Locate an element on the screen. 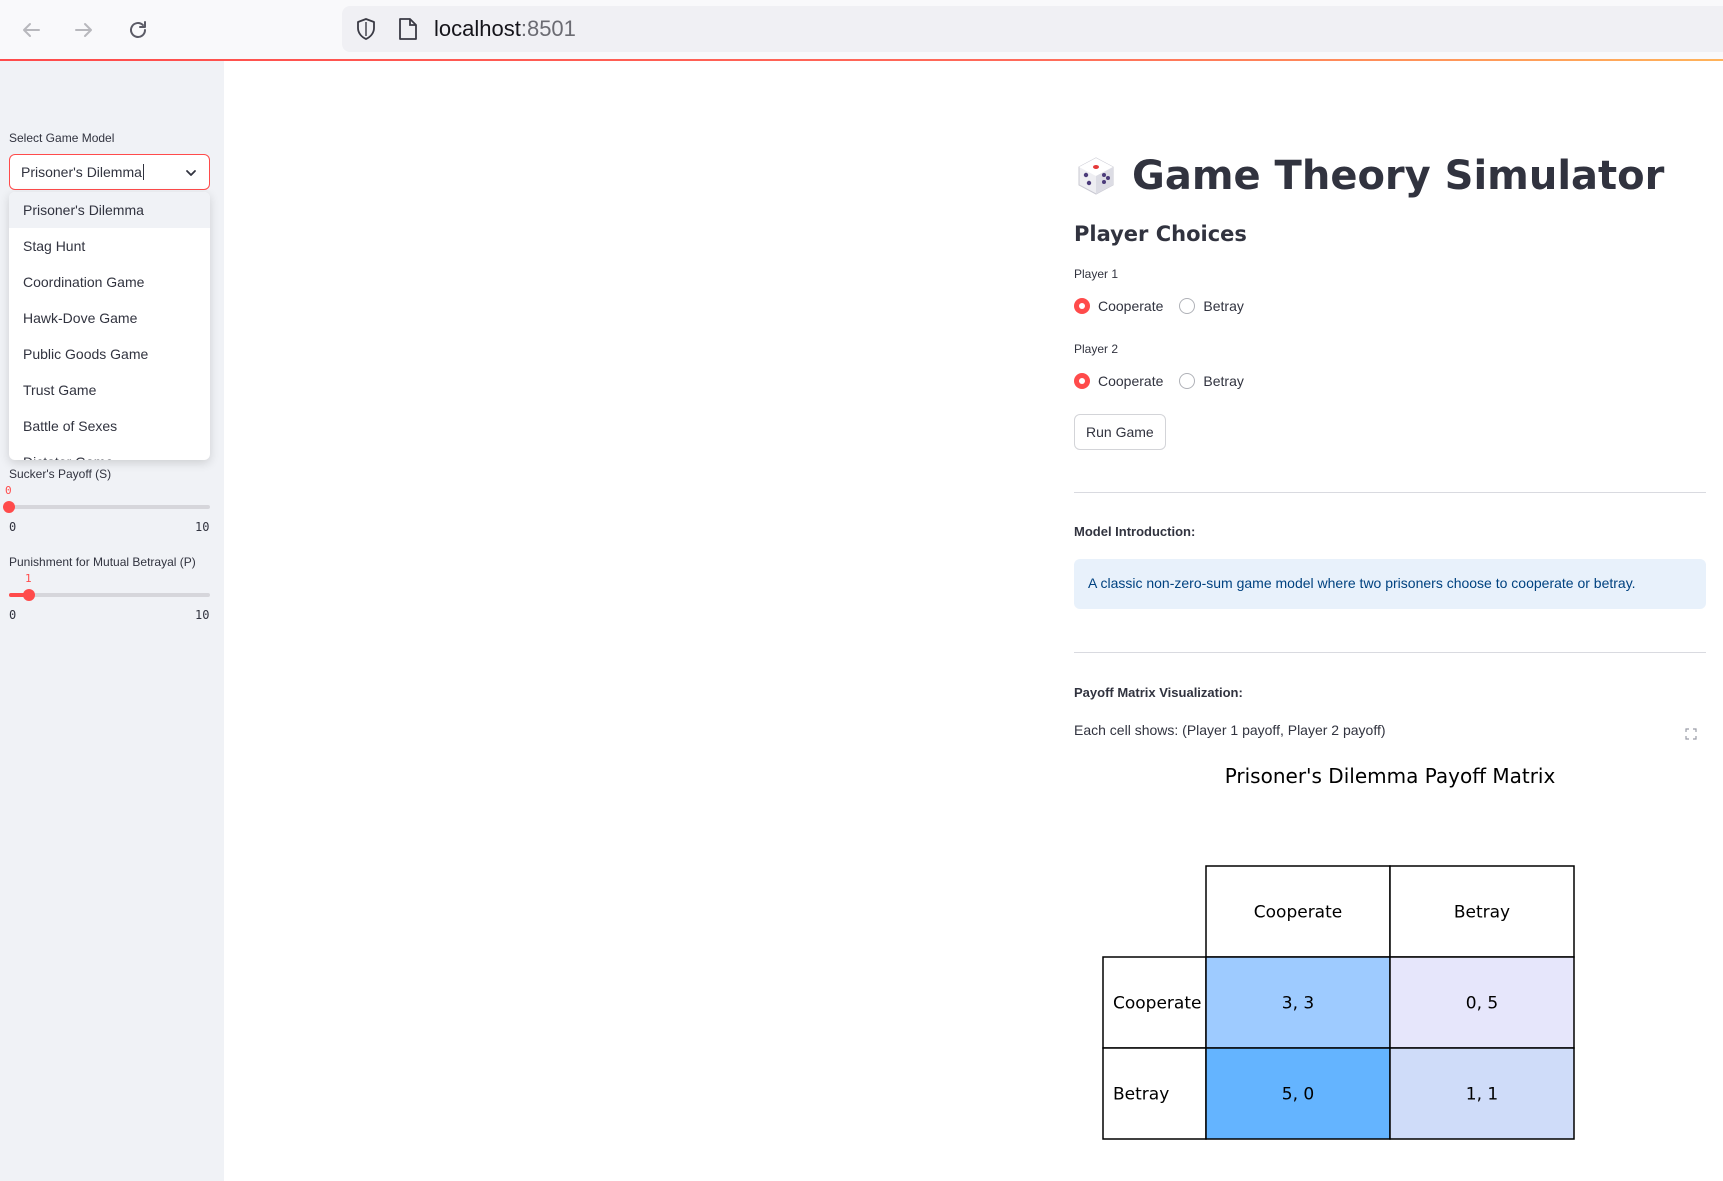 This screenshot has width=1723, height=1181. loading-line is located at coordinates (861, 60).